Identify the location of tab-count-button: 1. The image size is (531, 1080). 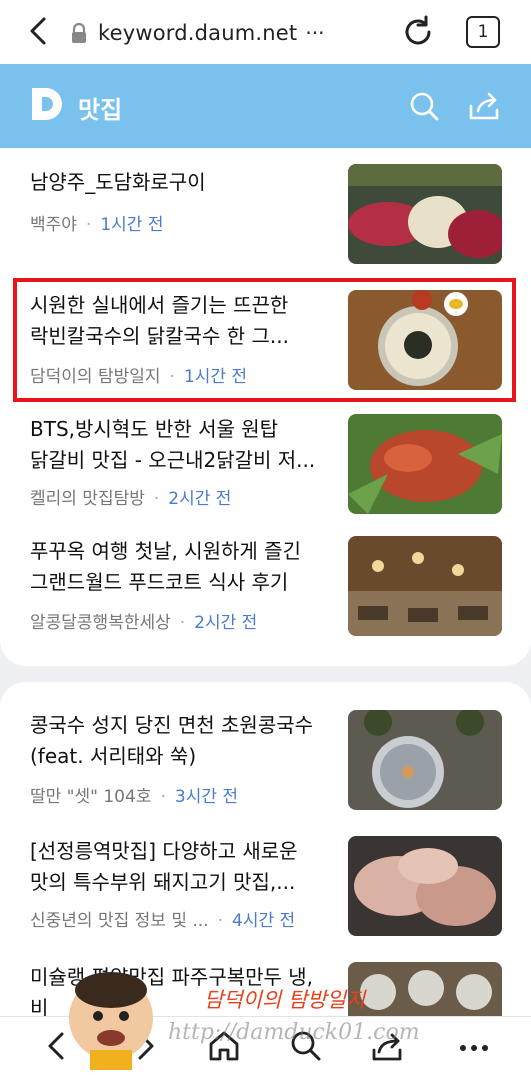
(483, 32).